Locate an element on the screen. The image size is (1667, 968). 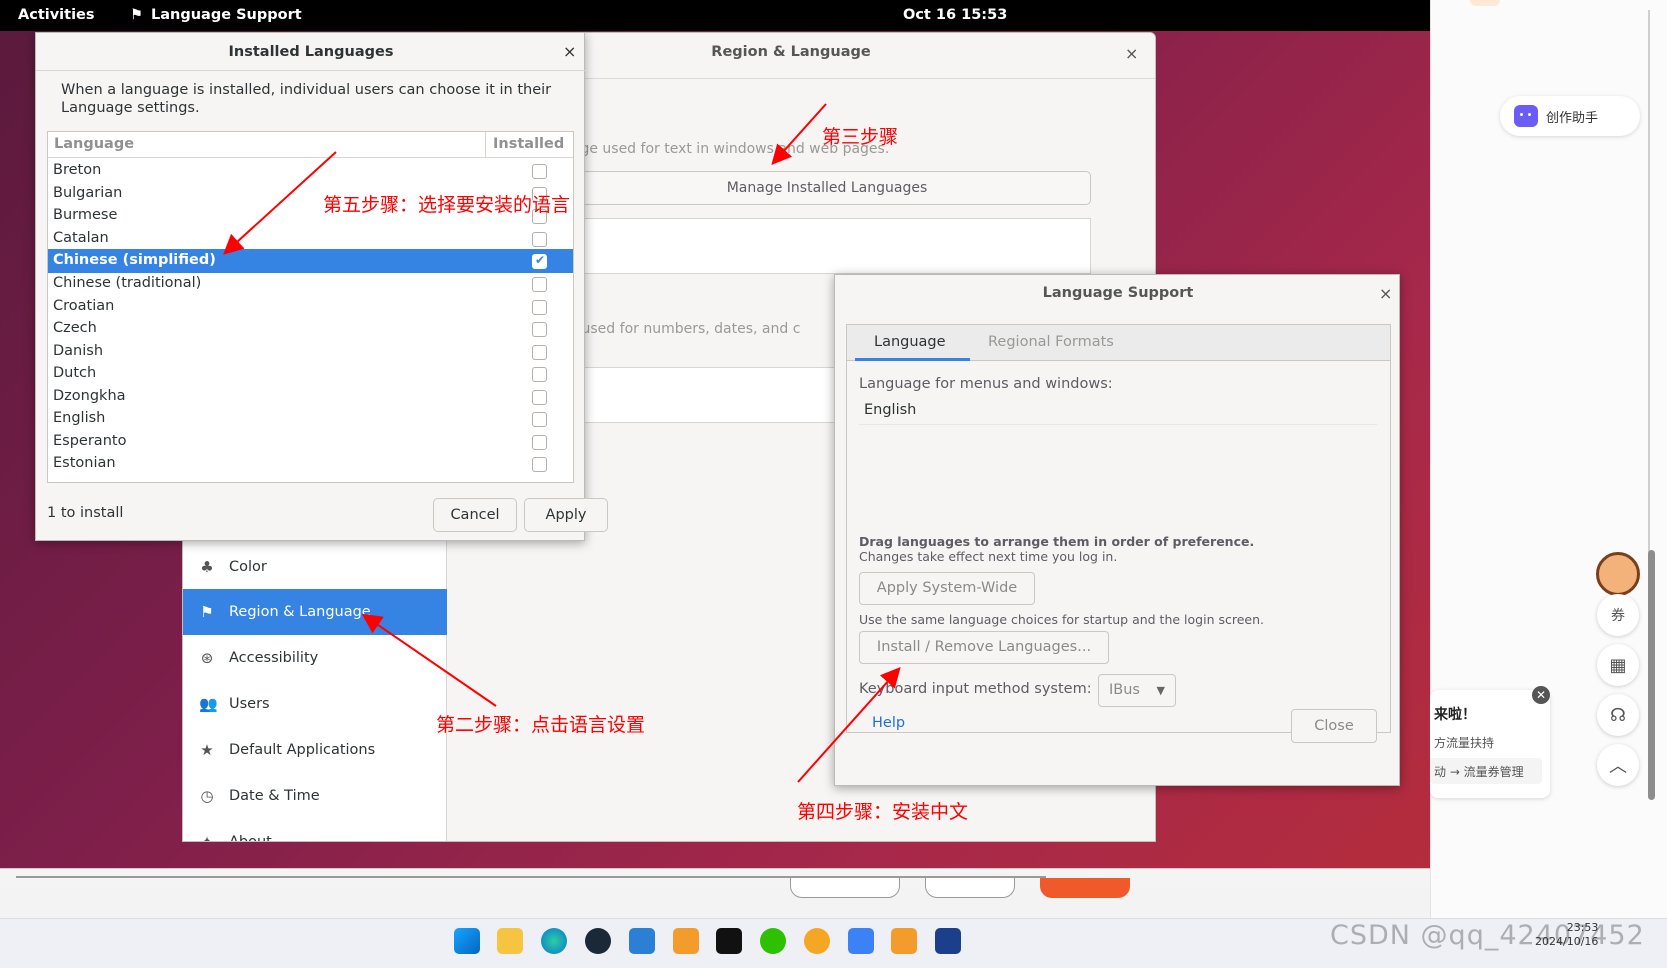
wechat-icon is located at coordinates (773, 941).